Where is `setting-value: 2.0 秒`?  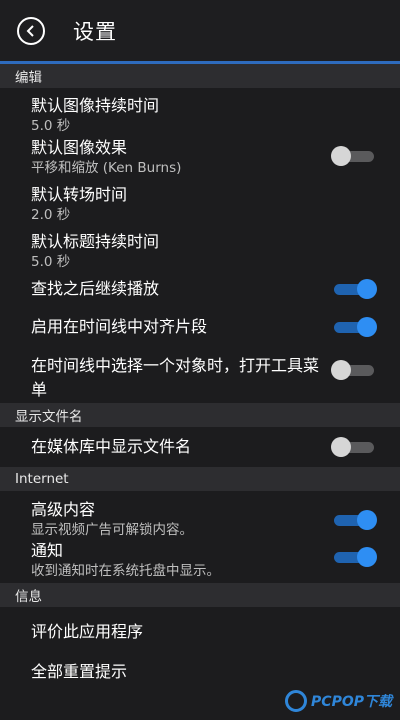
setting-value: 2.0 秒 is located at coordinates (51, 215).